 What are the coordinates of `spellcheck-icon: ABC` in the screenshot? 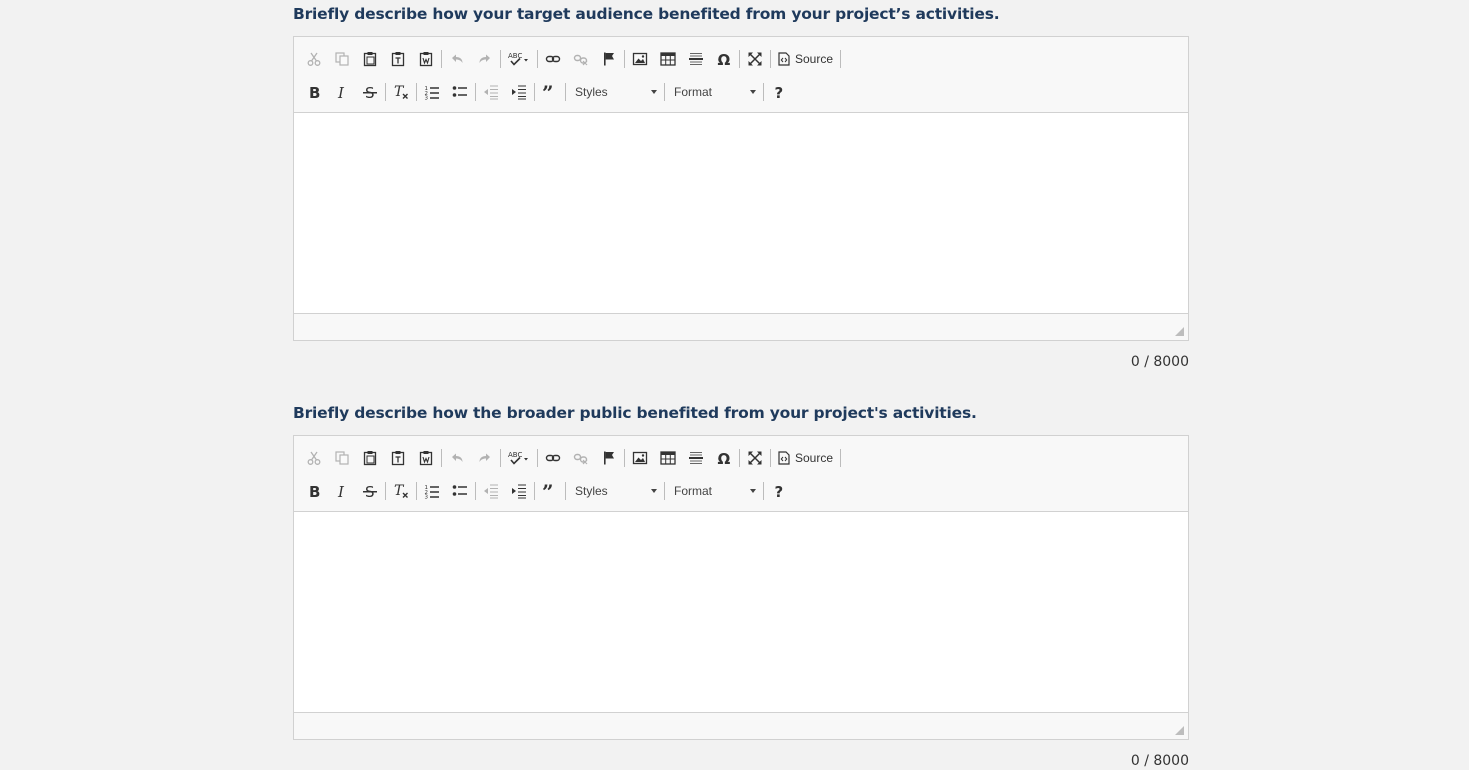 It's located at (518, 458).